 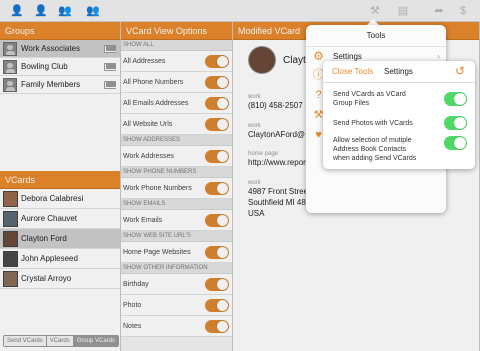 I want to click on option-label: All Phone Numbers, so click(x=153, y=82).